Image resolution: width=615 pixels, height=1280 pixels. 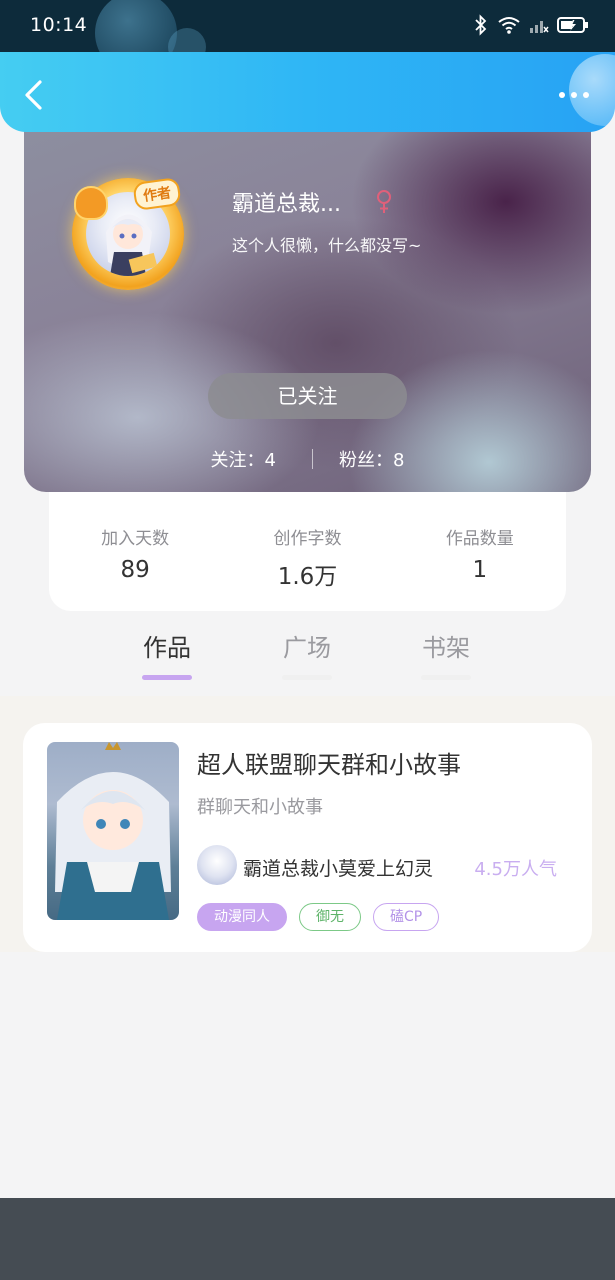 I want to click on decorative-bubble, so click(x=592, y=90).